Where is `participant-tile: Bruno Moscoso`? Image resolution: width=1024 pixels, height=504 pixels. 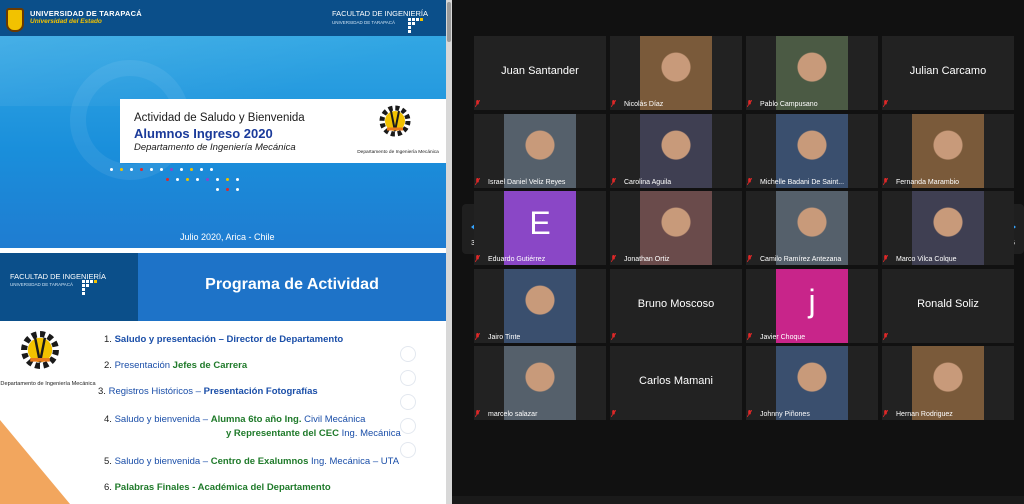 participant-tile: Bruno Moscoso is located at coordinates (676, 305).